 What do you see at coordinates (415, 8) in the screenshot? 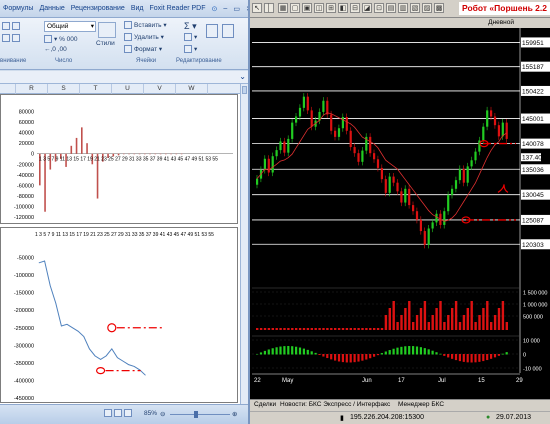
I see `toolbar-ico-14: ▧` at bounding box center [415, 8].